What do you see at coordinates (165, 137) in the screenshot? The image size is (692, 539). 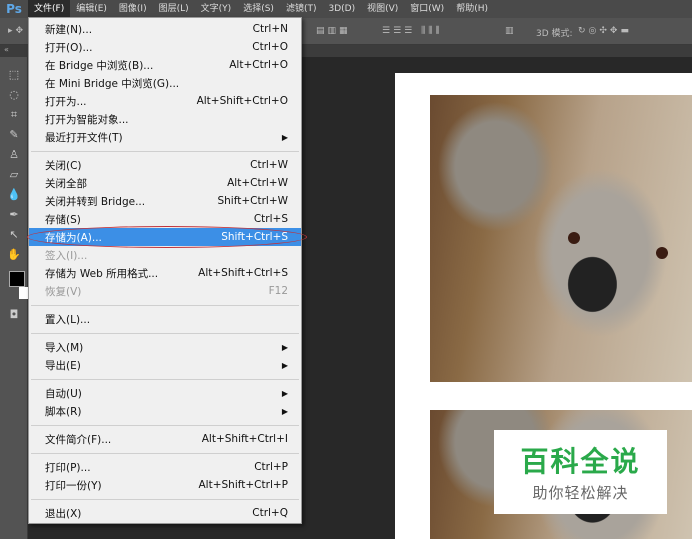 I see `file-menu-item: 最近打开文件(T) ▶` at bounding box center [165, 137].